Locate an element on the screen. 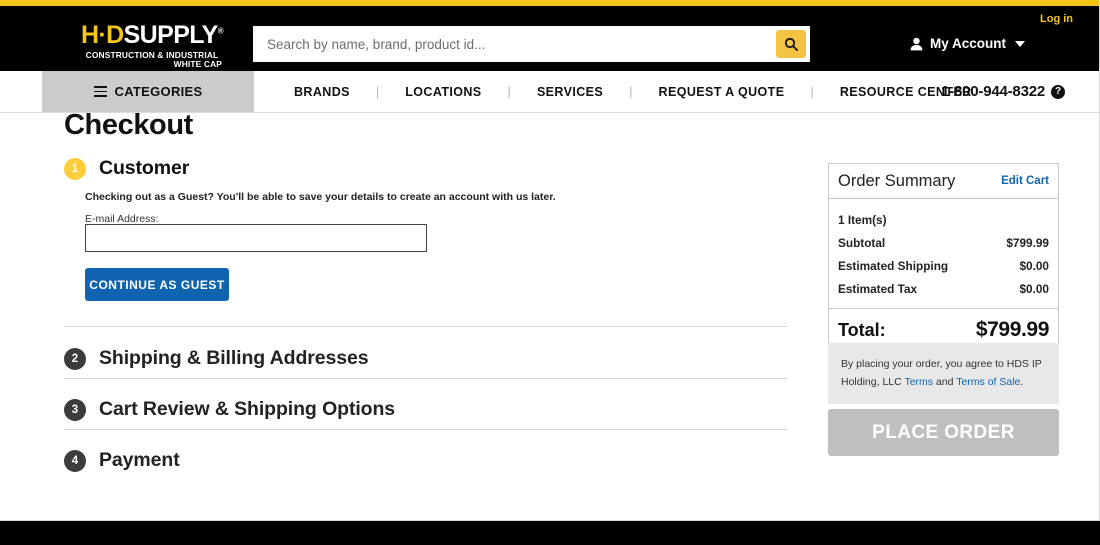  continue-as-guest-button: CONTINUE AS GUEST is located at coordinates (157, 284).